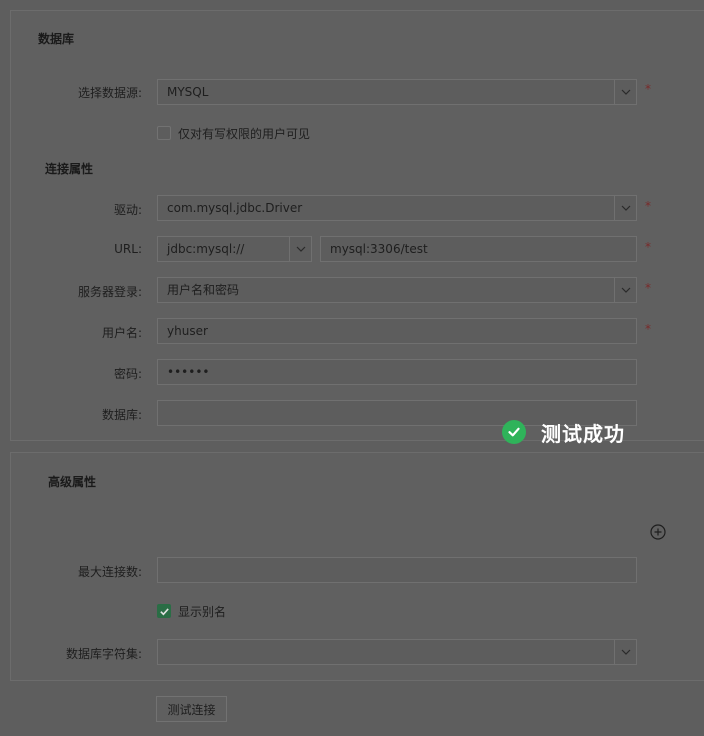 The image size is (704, 736). Describe the element at coordinates (121, 415) in the screenshot. I see `database-label: 数据库:` at that location.